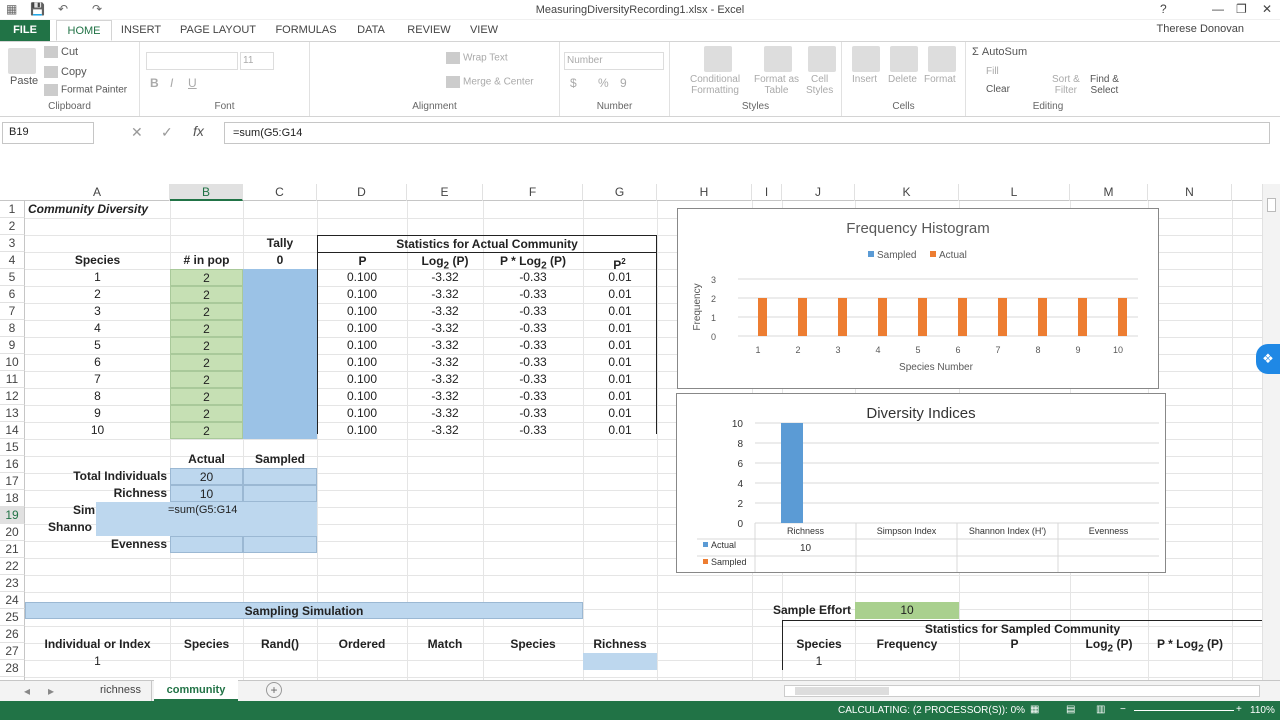 Image resolution: width=1280 pixels, height=720 pixels. What do you see at coordinates (218, 30) in the screenshot?
I see `tab-page-layout: PAGE LAYOUT` at bounding box center [218, 30].